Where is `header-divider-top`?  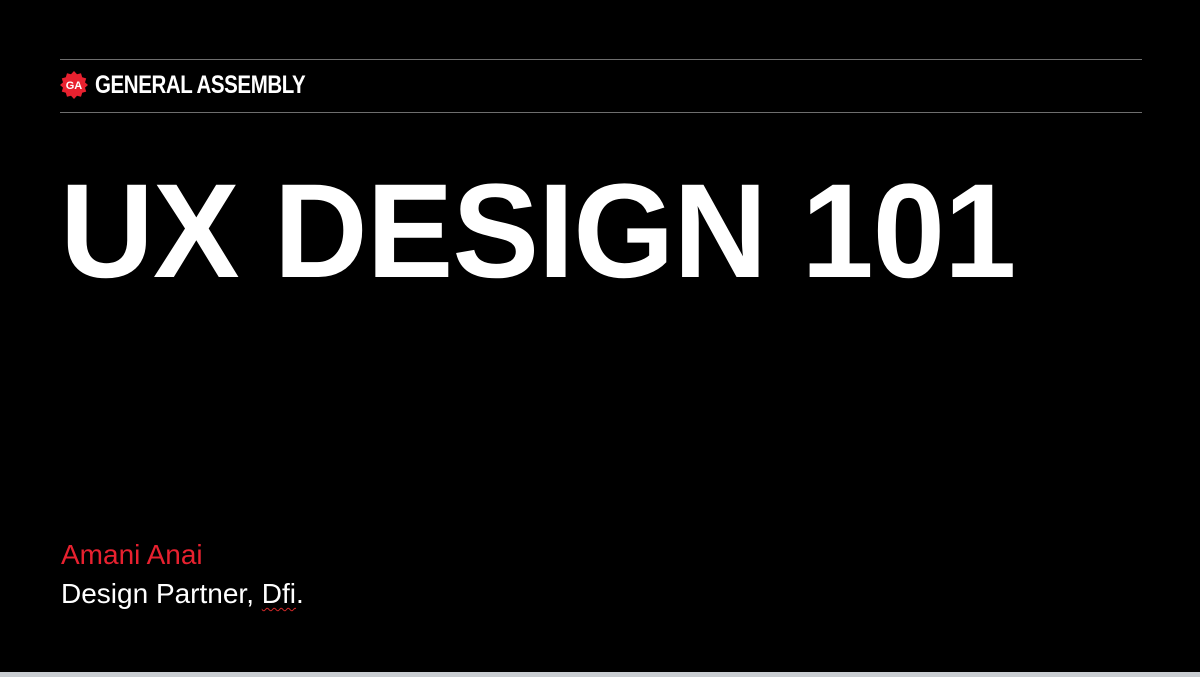 header-divider-top is located at coordinates (601, 59).